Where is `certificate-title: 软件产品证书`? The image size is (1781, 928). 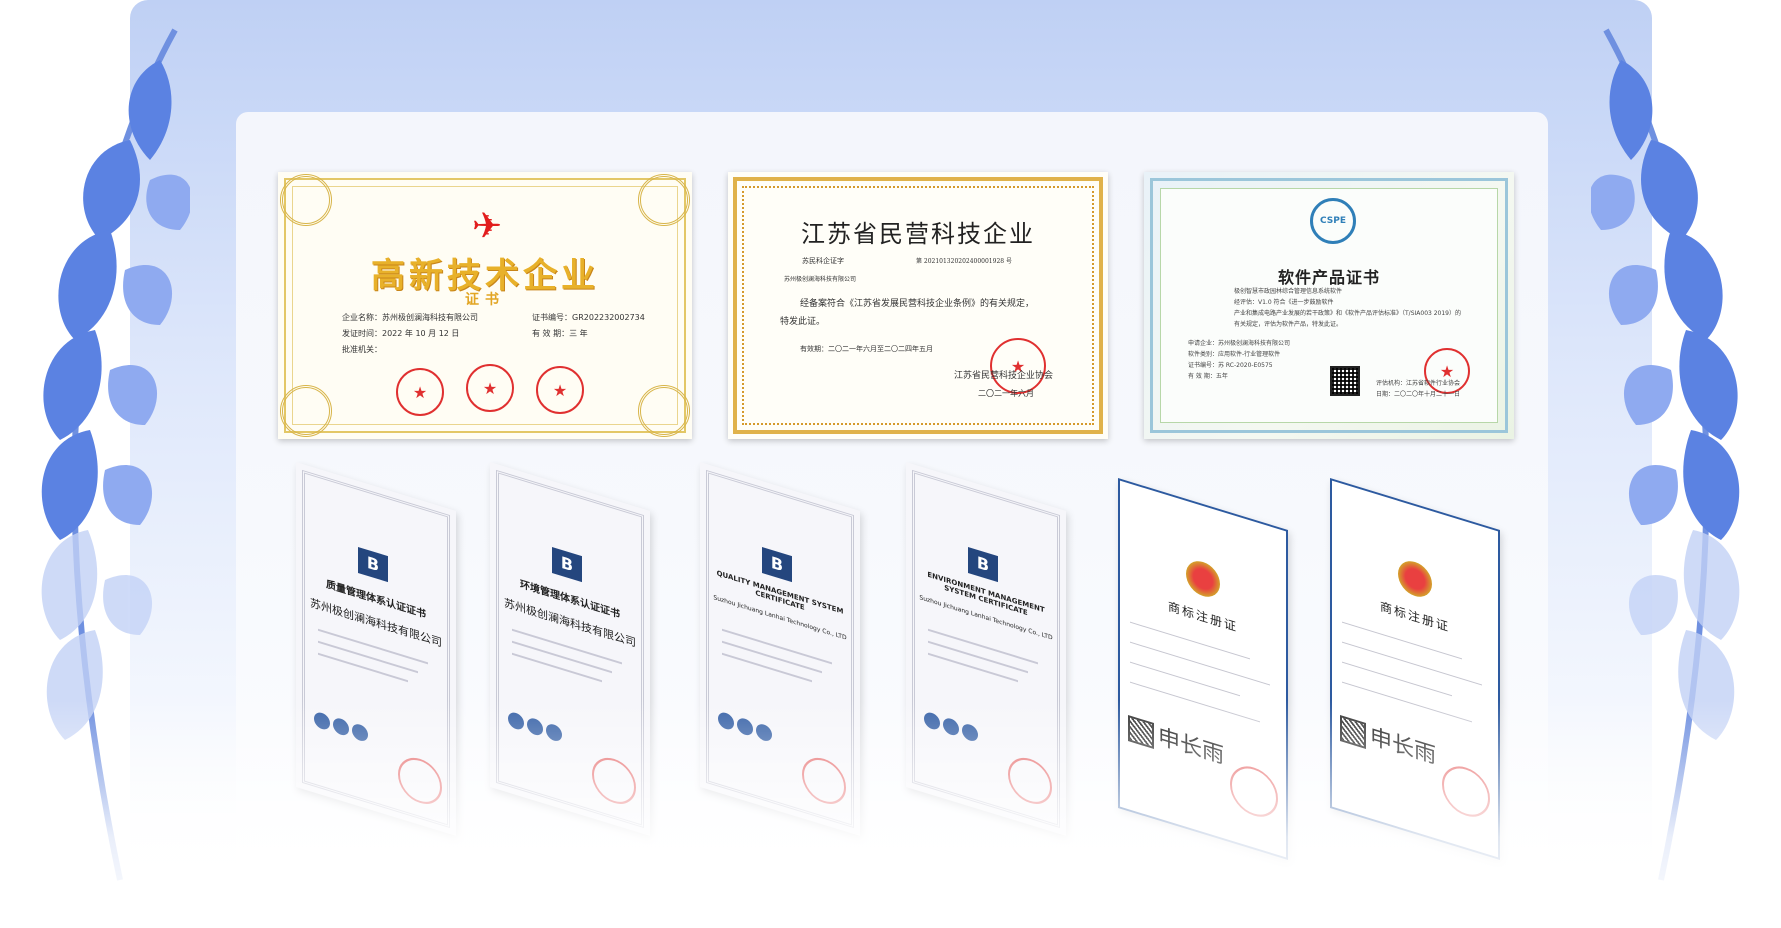 certificate-title: 软件产品证书 is located at coordinates (1328, 277).